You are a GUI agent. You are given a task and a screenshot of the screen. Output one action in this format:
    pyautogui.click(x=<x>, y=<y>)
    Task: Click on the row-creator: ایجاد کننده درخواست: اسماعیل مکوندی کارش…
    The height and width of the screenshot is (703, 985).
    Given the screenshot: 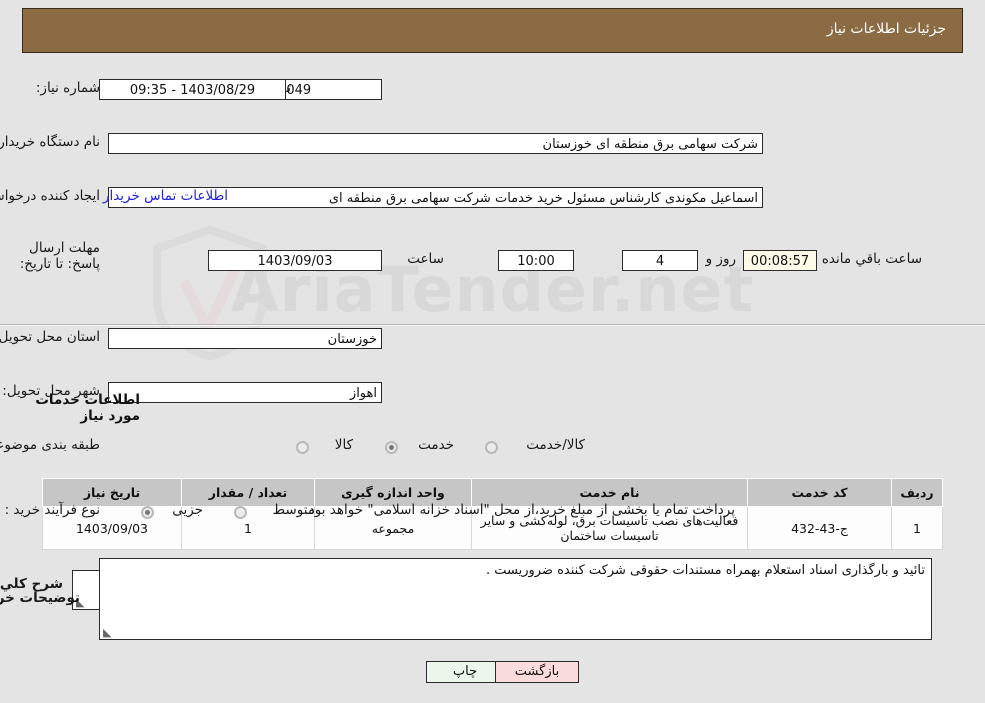 What is the action you would take?
    pyautogui.click(x=492, y=163)
    